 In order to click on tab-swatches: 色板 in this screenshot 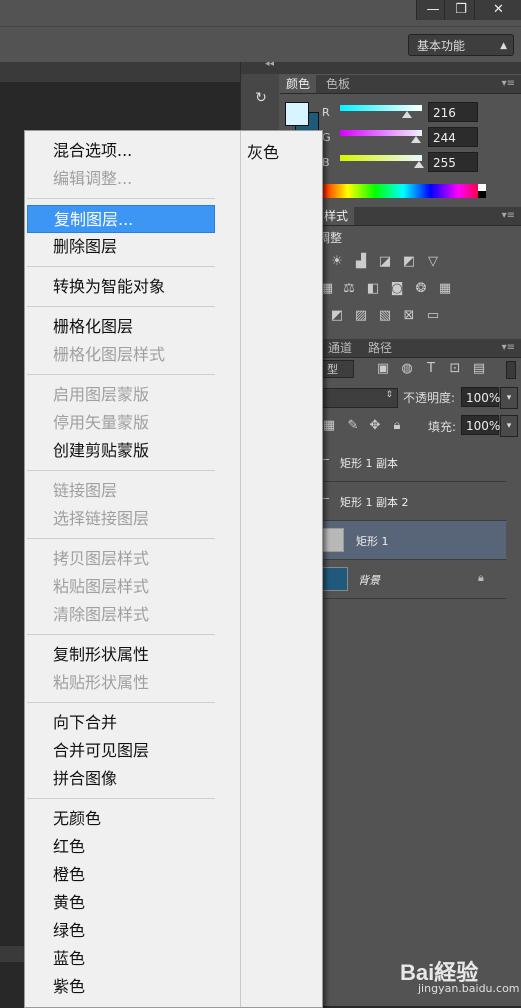, I will do `click(338, 84)`.